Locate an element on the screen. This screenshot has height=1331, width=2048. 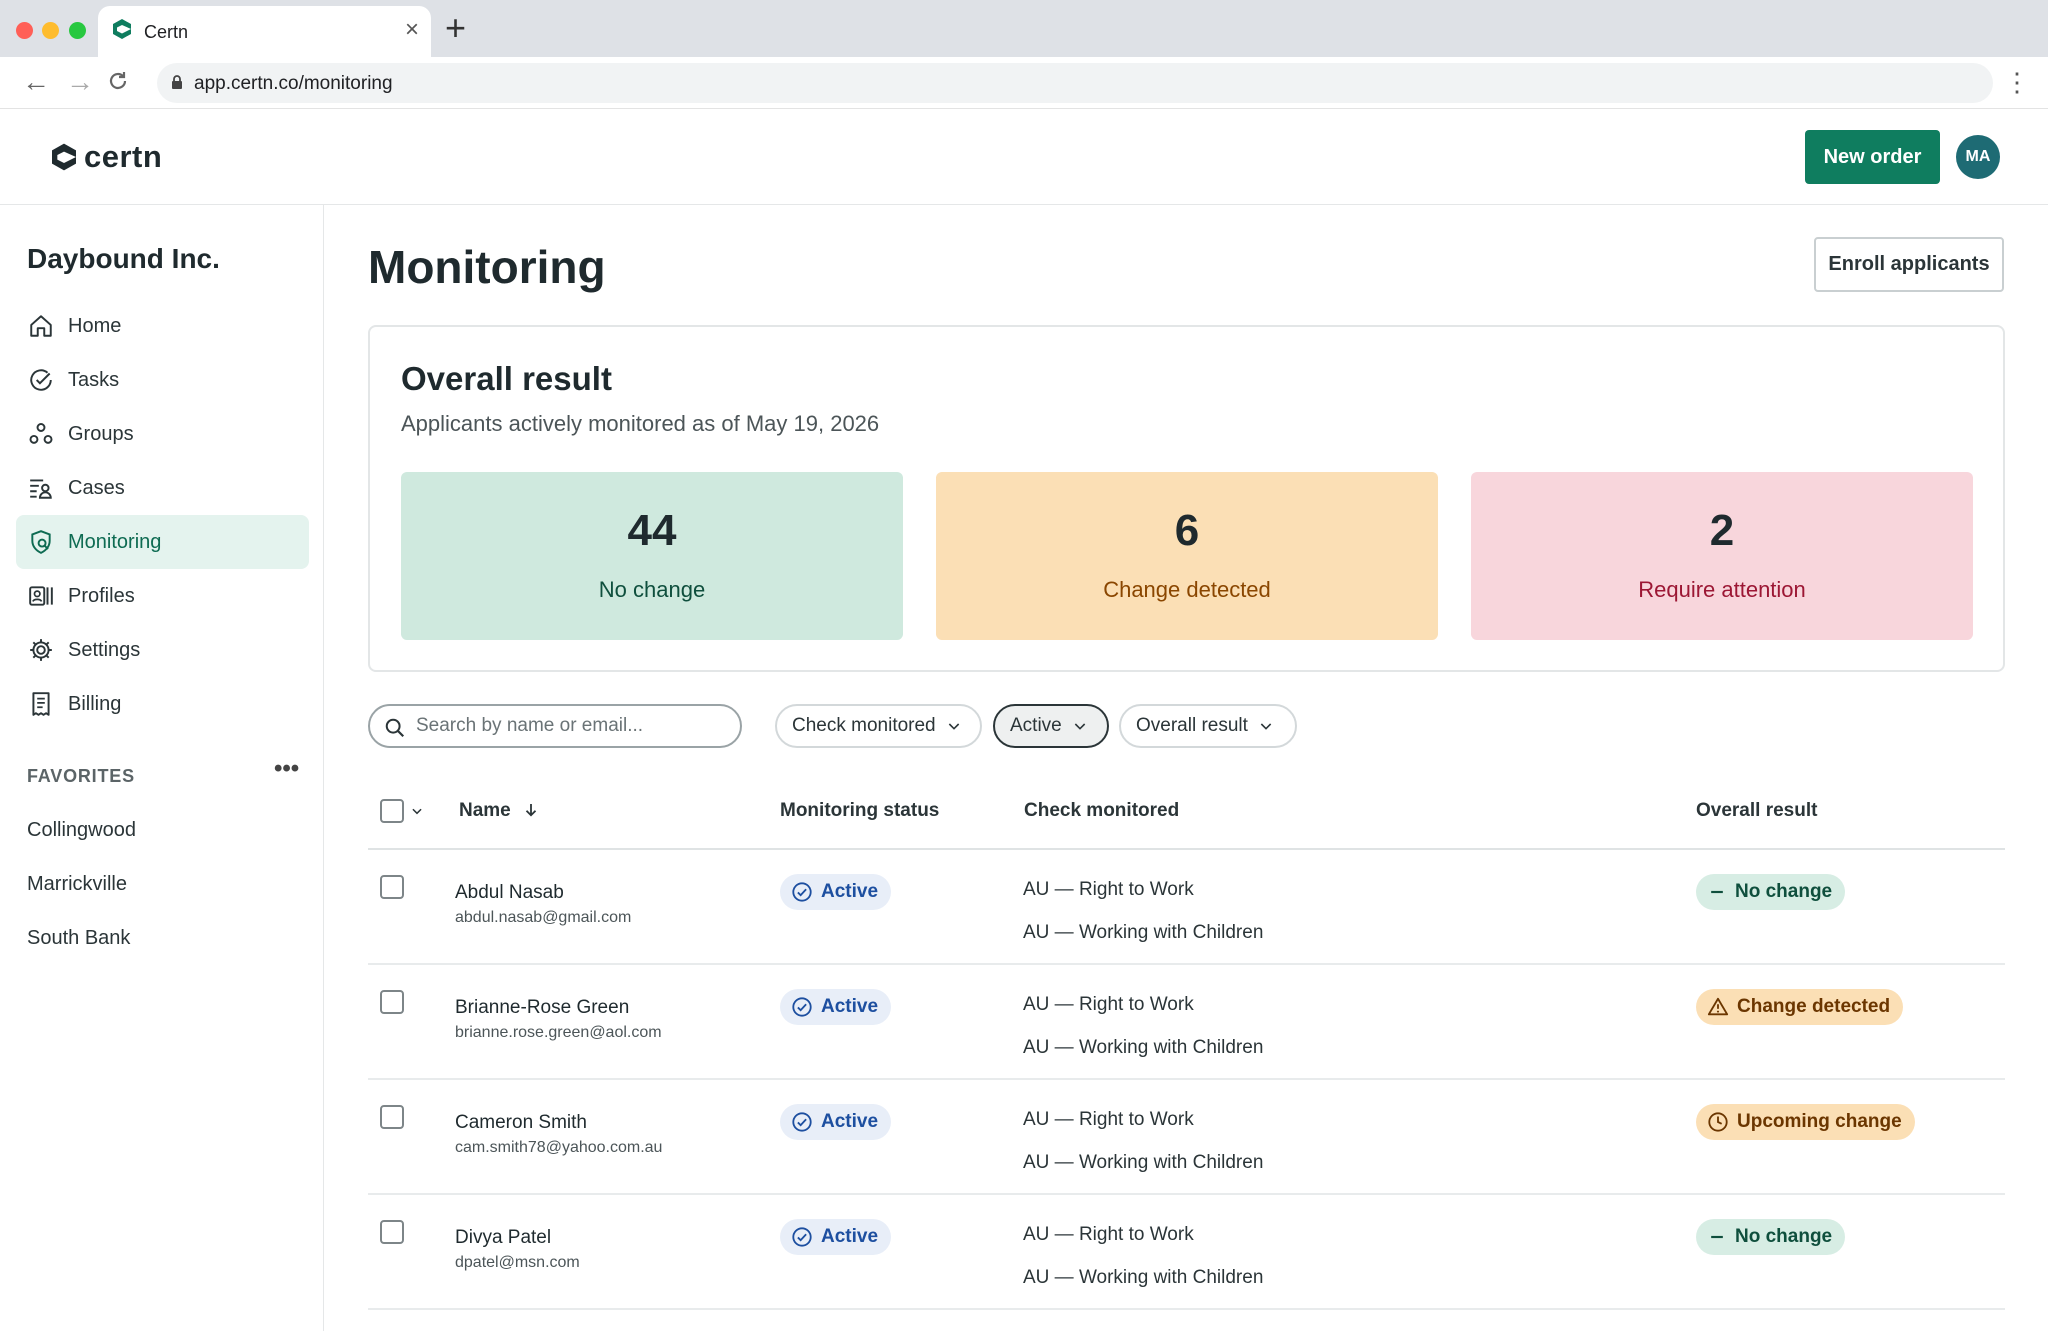
address-bar: app.certn.co/monitoring is located at coordinates (1075, 83).